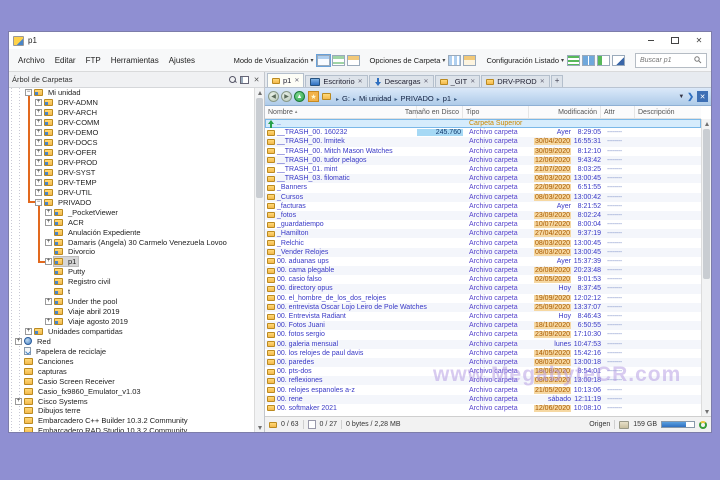 The width and height of the screenshot is (720, 480). What do you see at coordinates (522, 60) in the screenshot?
I see `toolbar-dropdown-label: Configuración Listado` at bounding box center [522, 60].